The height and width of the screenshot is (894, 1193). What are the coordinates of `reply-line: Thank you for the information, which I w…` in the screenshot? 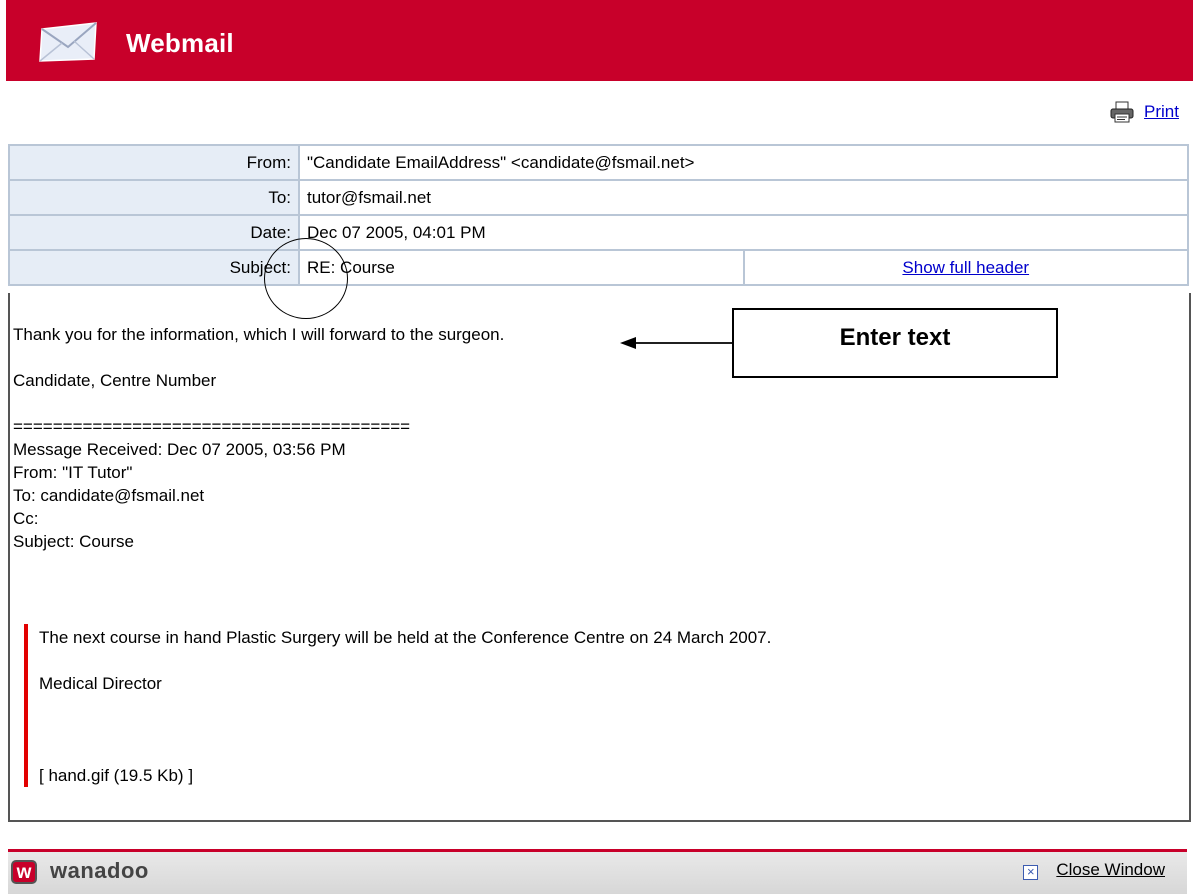 It's located at (259, 334).